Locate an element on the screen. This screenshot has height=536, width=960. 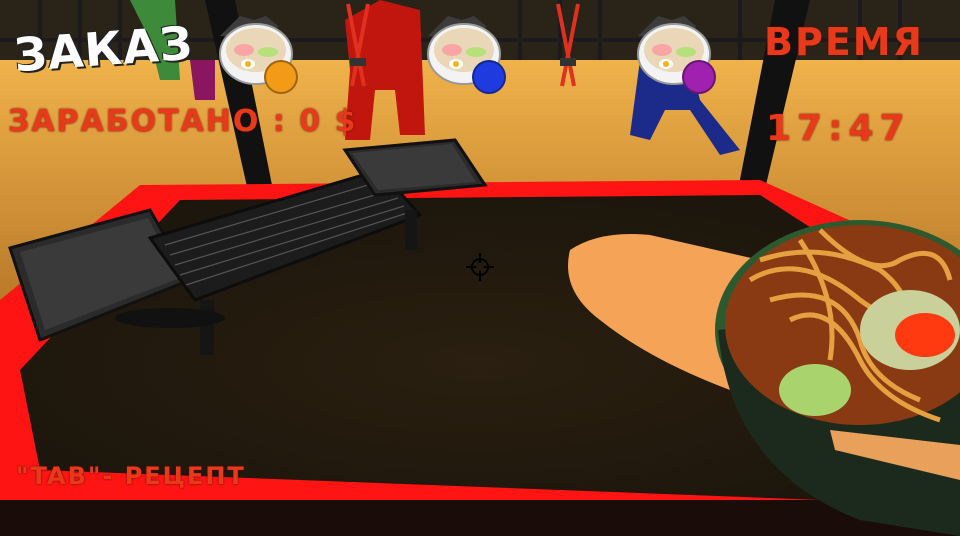
earned-counter: ЗАРАБОТАНО : 0 $ is located at coordinates (183, 121).